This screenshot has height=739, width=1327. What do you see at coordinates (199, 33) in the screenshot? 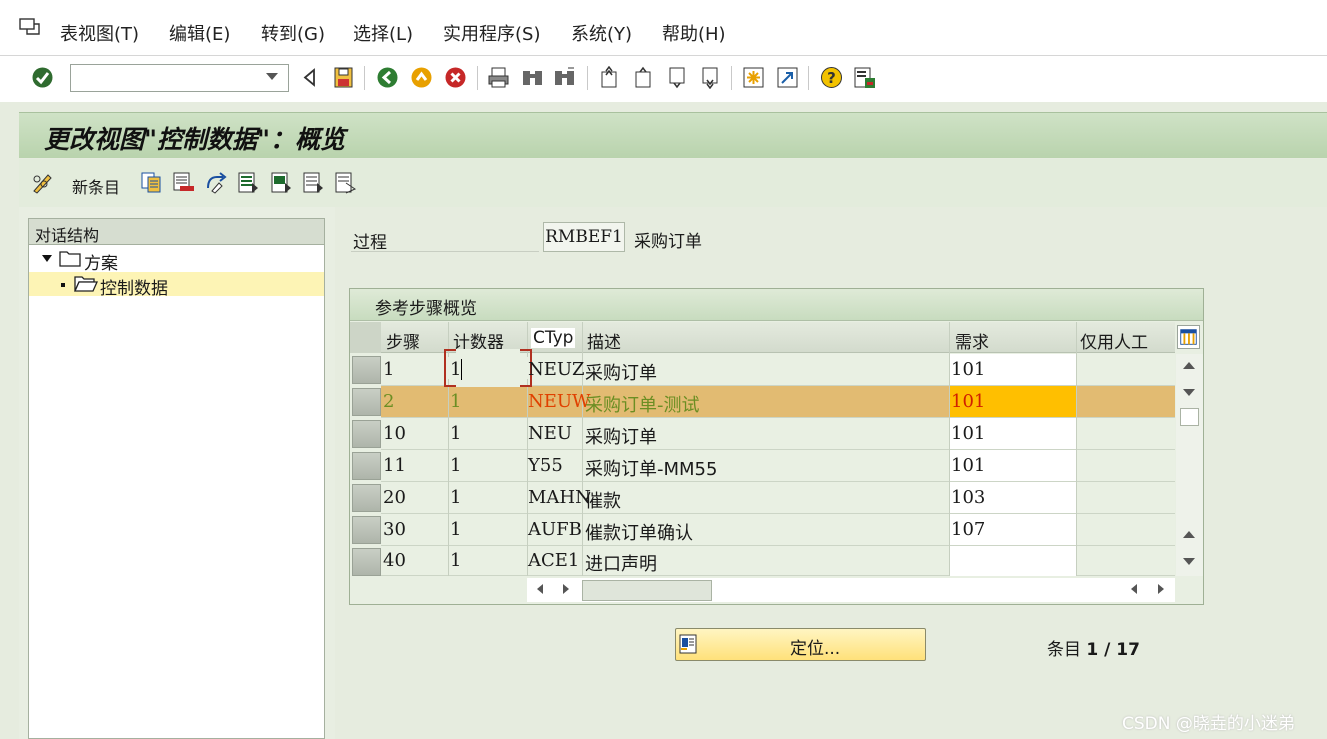
I see `menu-edit: 编辑(E)` at bounding box center [199, 33].